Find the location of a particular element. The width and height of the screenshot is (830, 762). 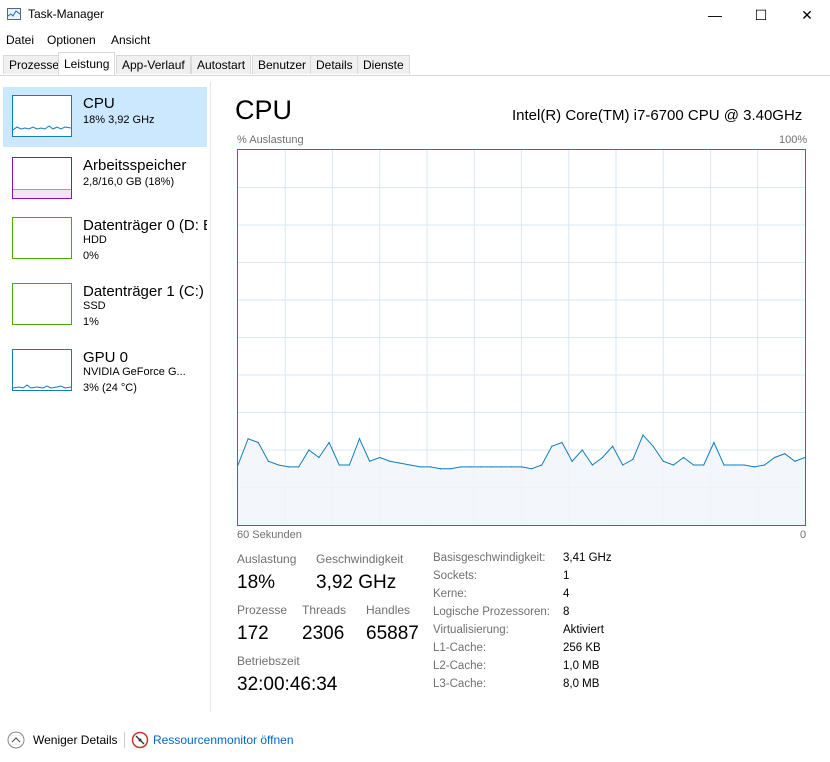

info-label: Sockets: is located at coordinates (455, 576).